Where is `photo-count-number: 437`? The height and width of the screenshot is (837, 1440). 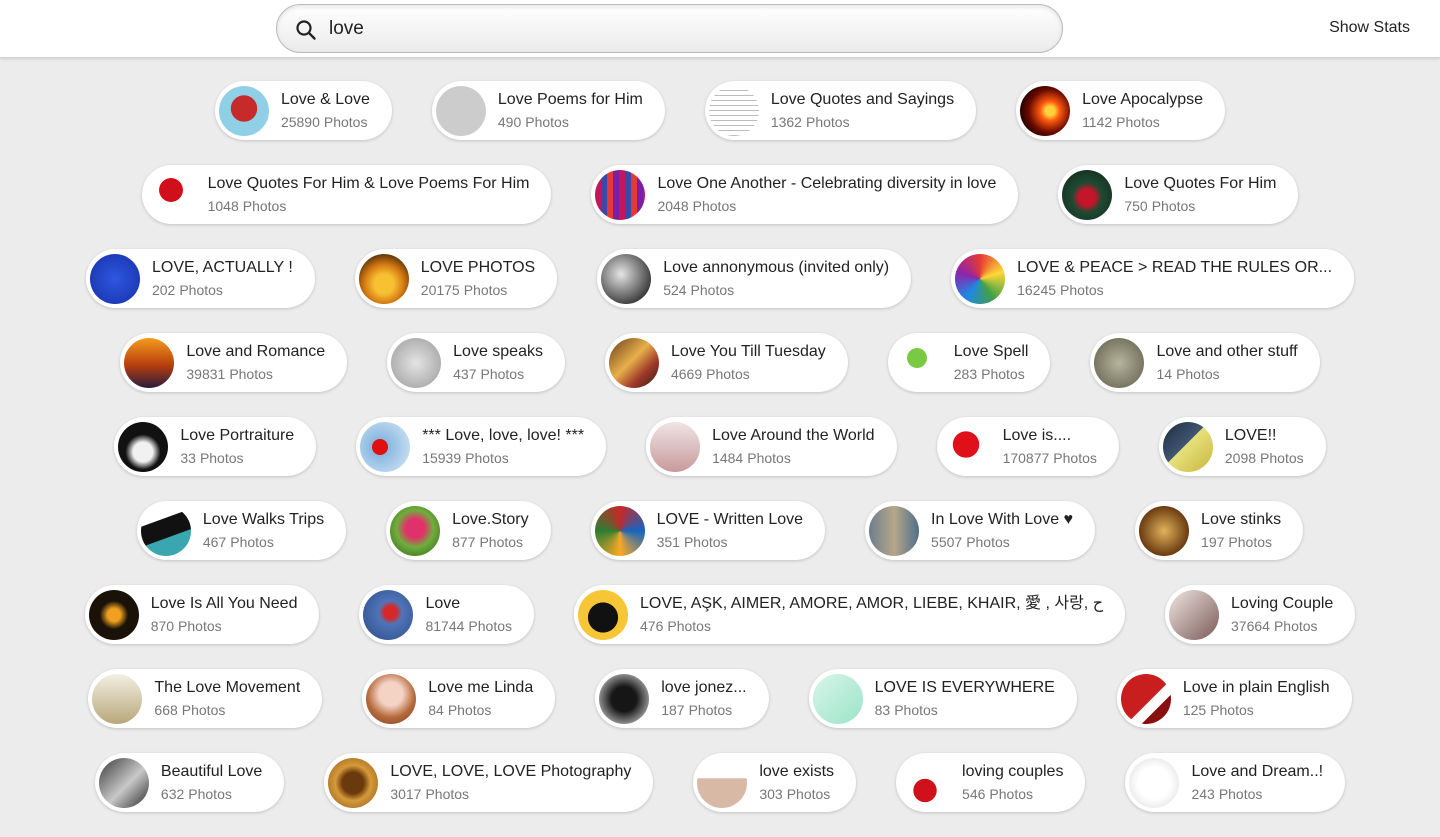
photo-count-number: 437 is located at coordinates (465, 373).